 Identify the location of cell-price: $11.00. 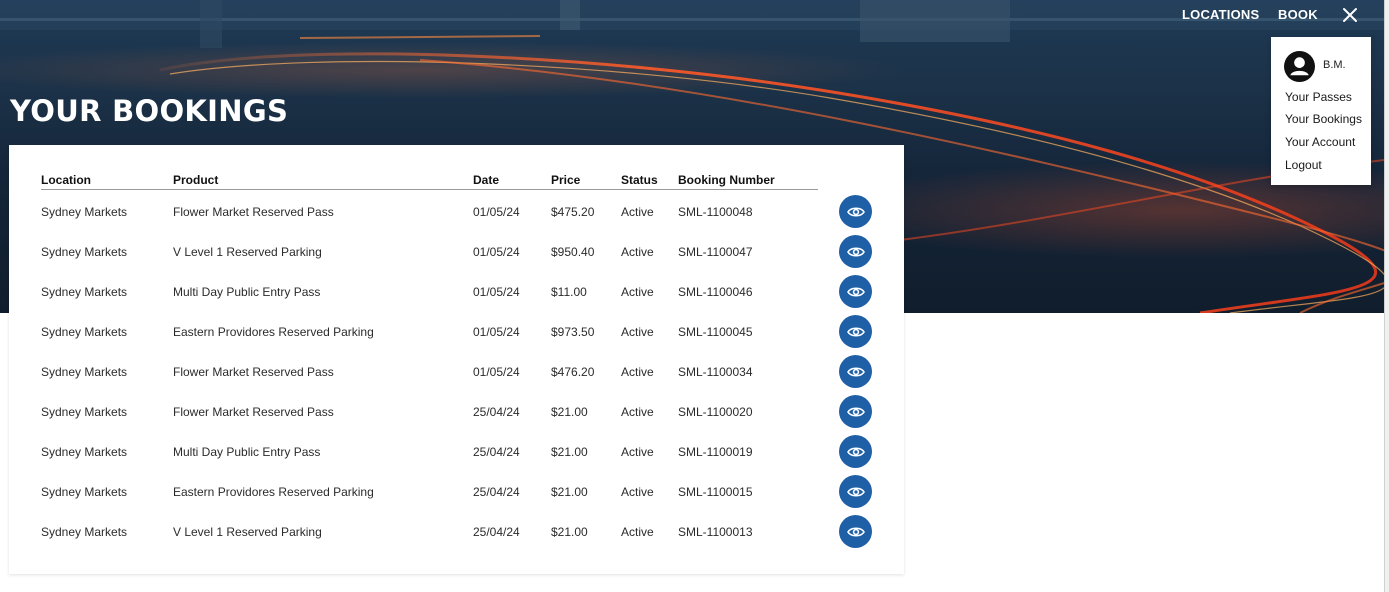
(569, 292).